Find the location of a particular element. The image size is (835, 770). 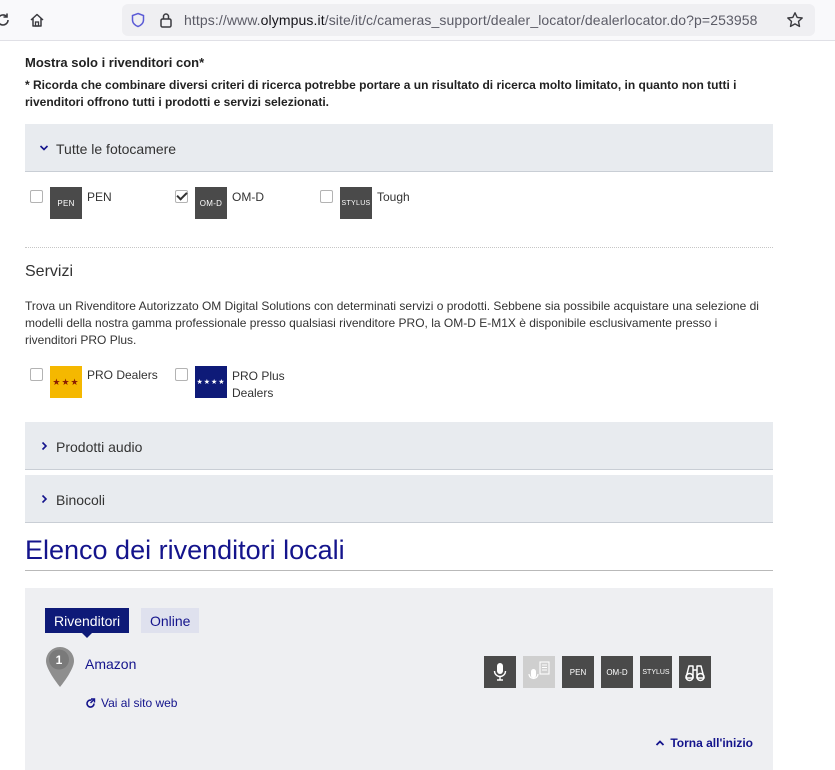

binoculars-icon is located at coordinates (695, 672).